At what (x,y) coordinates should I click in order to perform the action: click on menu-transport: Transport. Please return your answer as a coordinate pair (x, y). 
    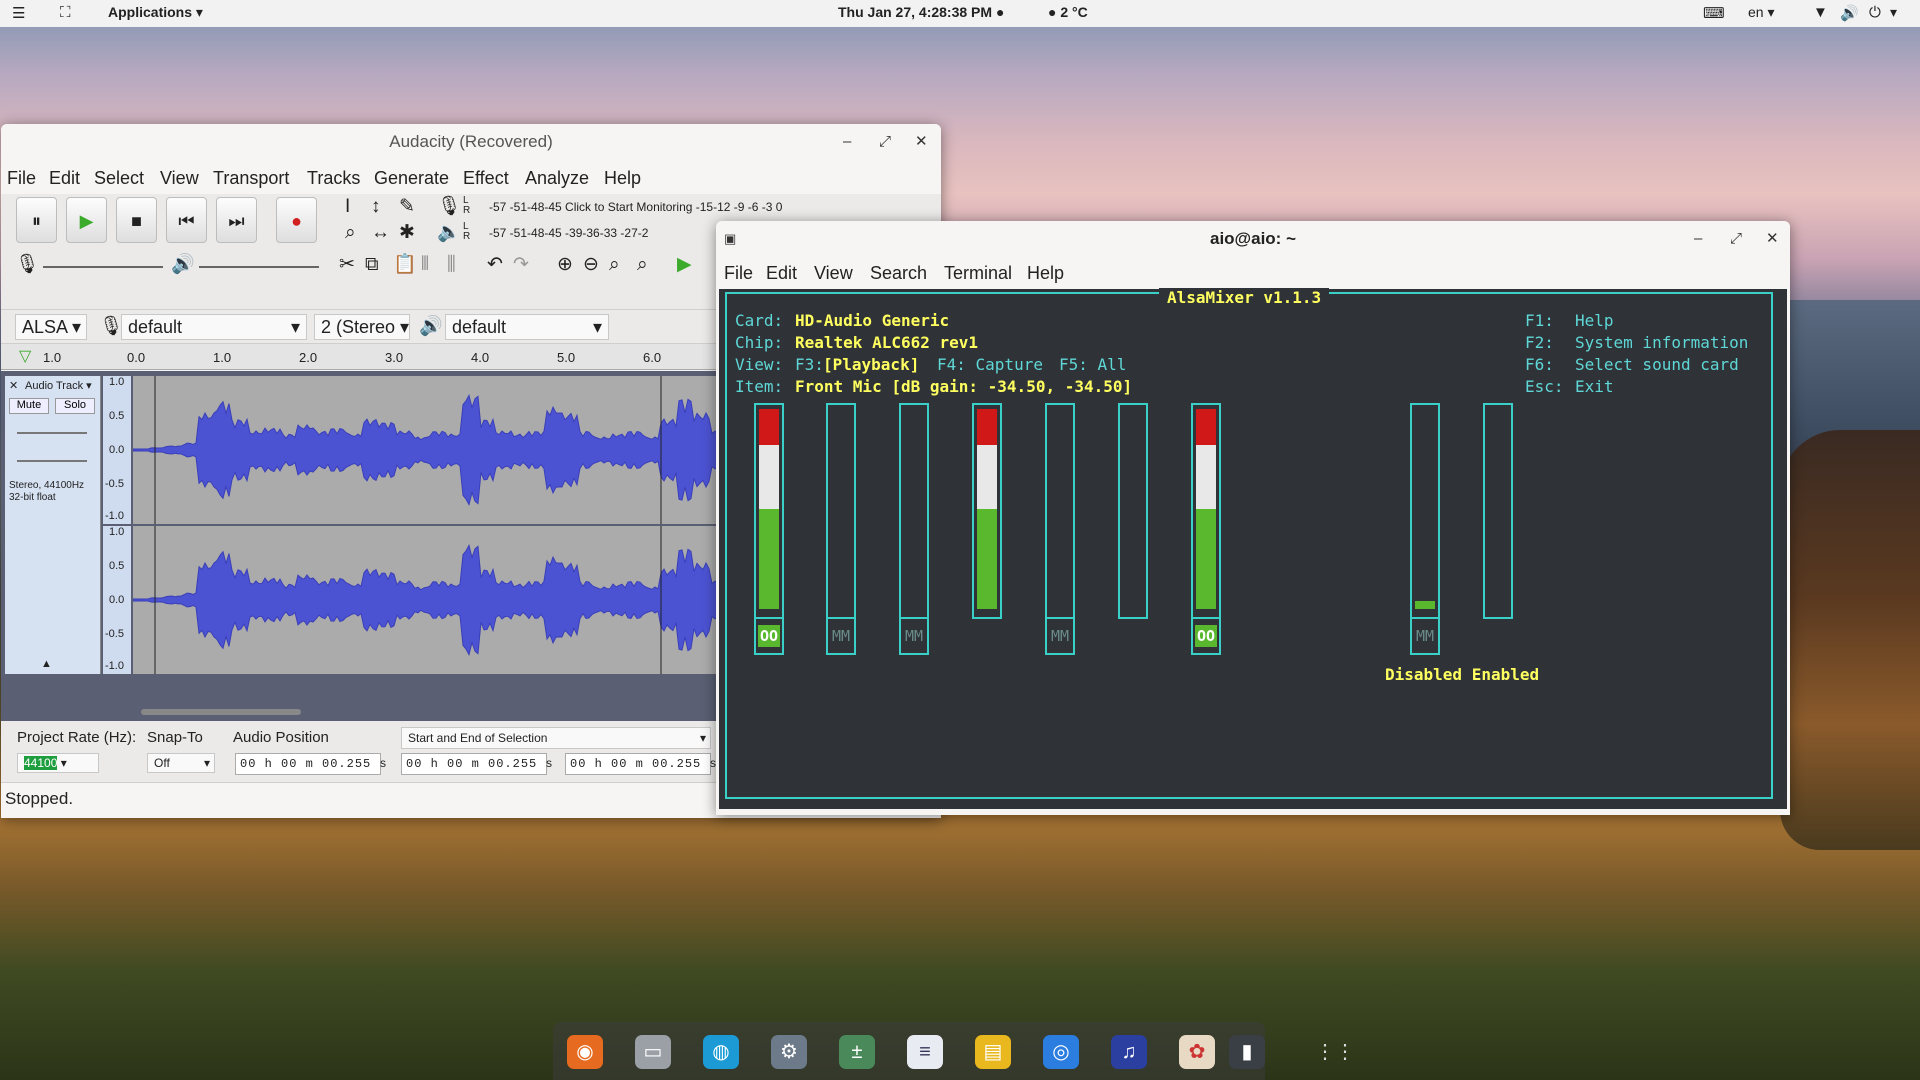
    Looking at the image, I should click on (251, 178).